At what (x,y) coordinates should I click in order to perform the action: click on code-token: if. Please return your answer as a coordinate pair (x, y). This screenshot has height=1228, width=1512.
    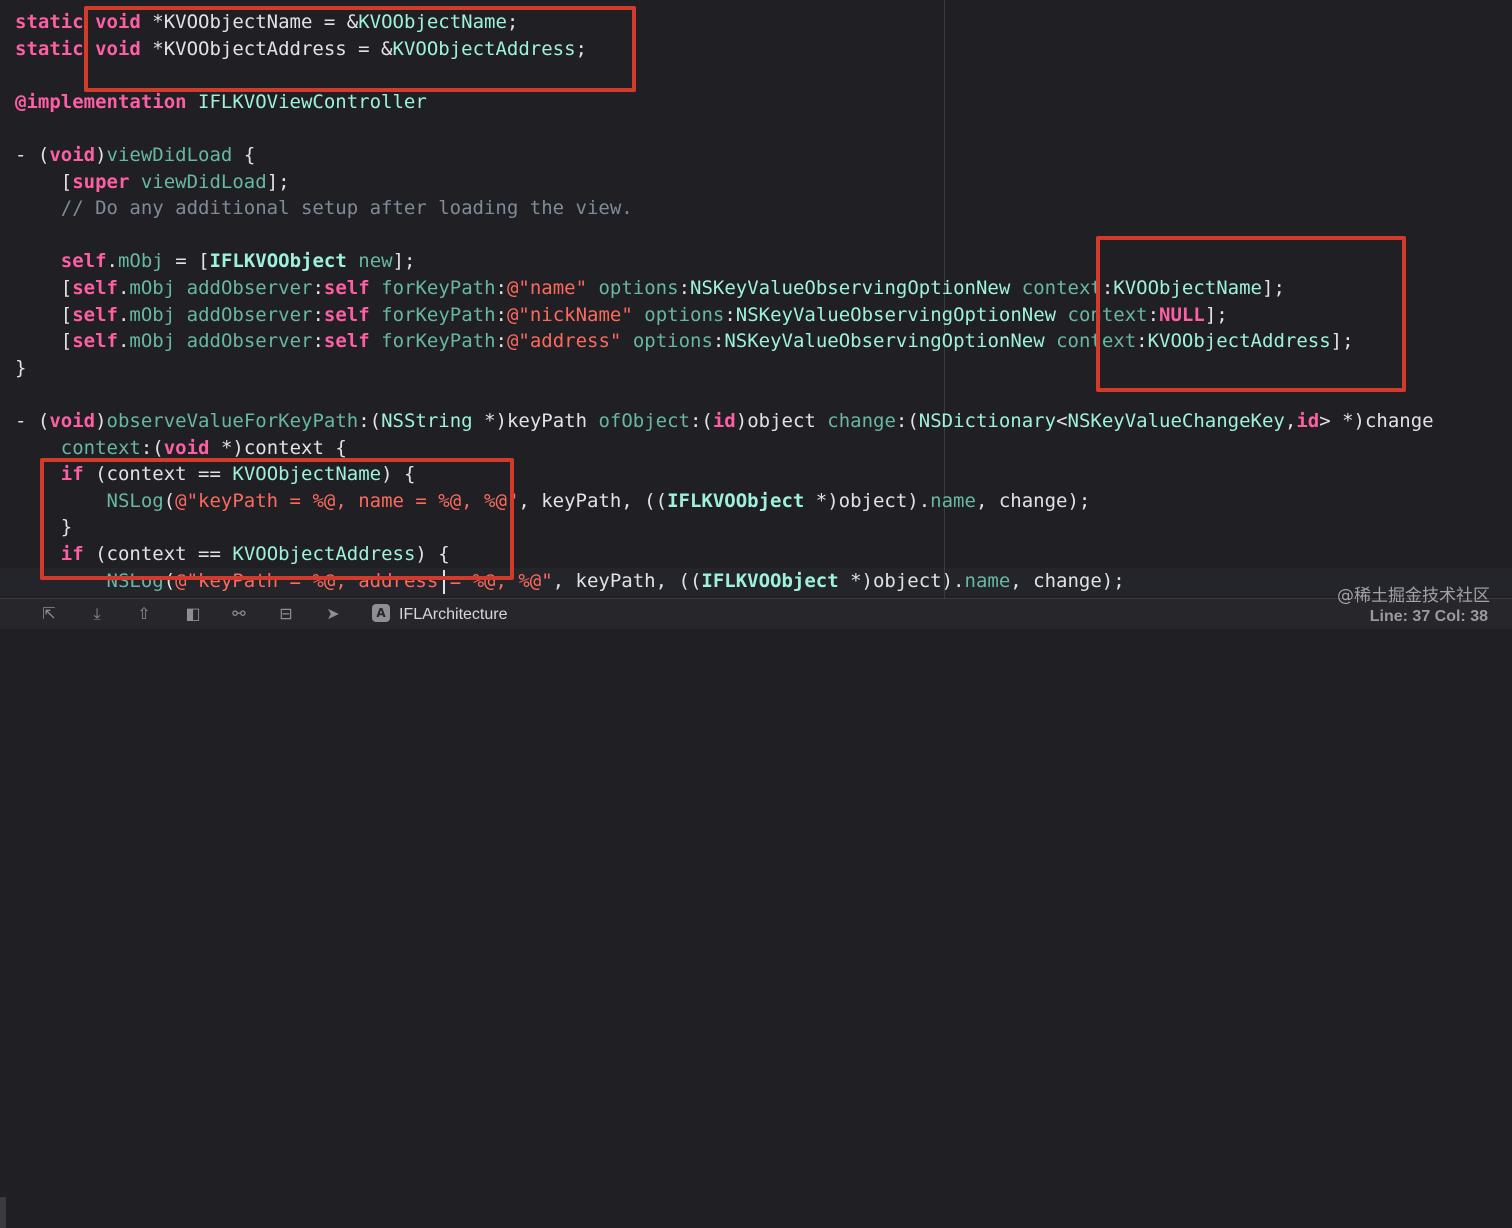
    Looking at the image, I should click on (78, 554).